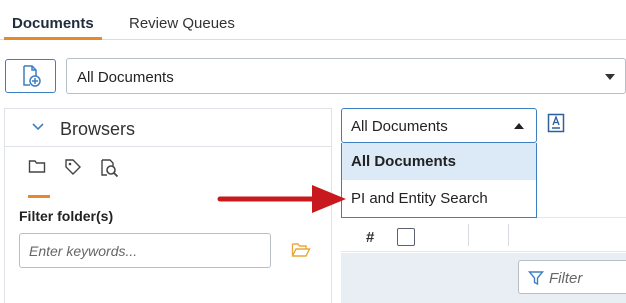  I want to click on tab-documents: Documents, so click(53, 23).